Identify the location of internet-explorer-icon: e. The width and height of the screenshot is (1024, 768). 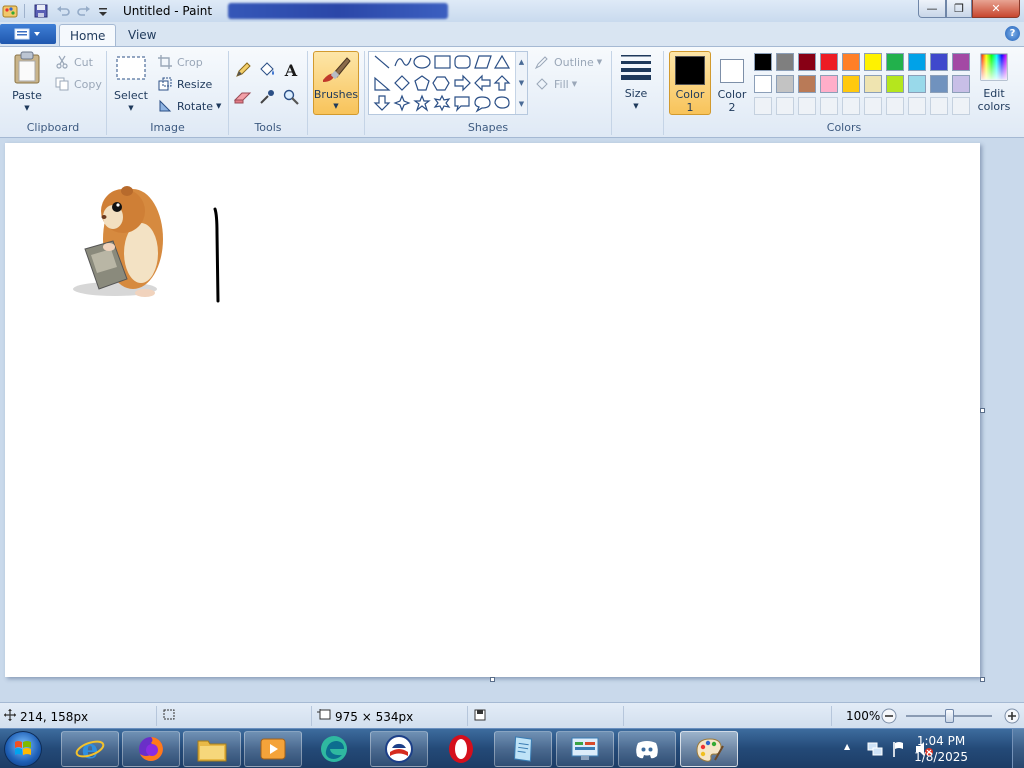
(90, 749).